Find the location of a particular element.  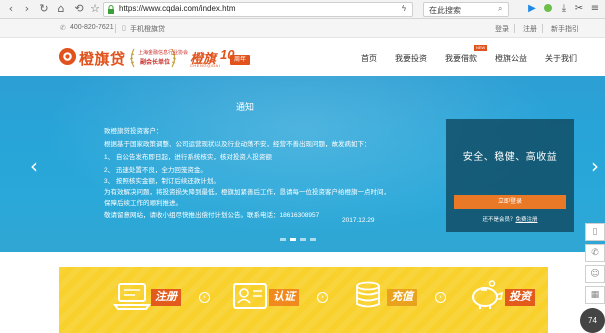

next-slide-icon: › is located at coordinates (595, 166).